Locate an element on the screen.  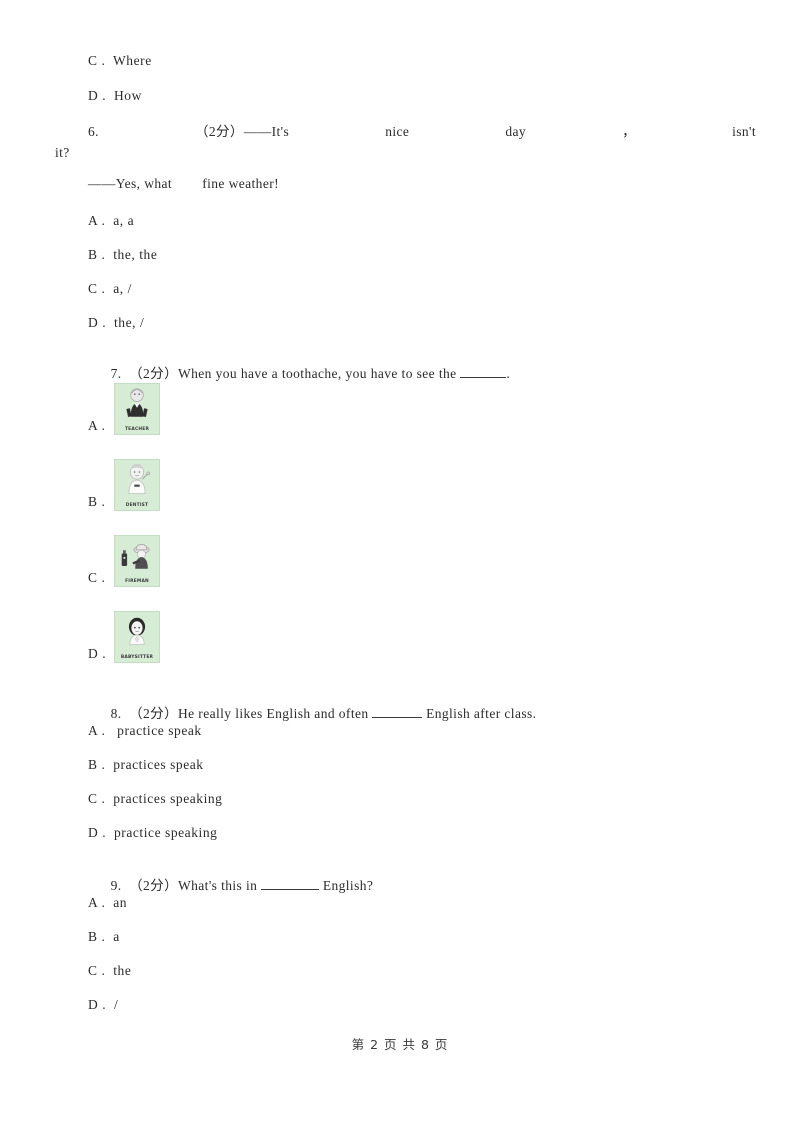
fireman-card: FIREMAN is located at coordinates (137, 561).